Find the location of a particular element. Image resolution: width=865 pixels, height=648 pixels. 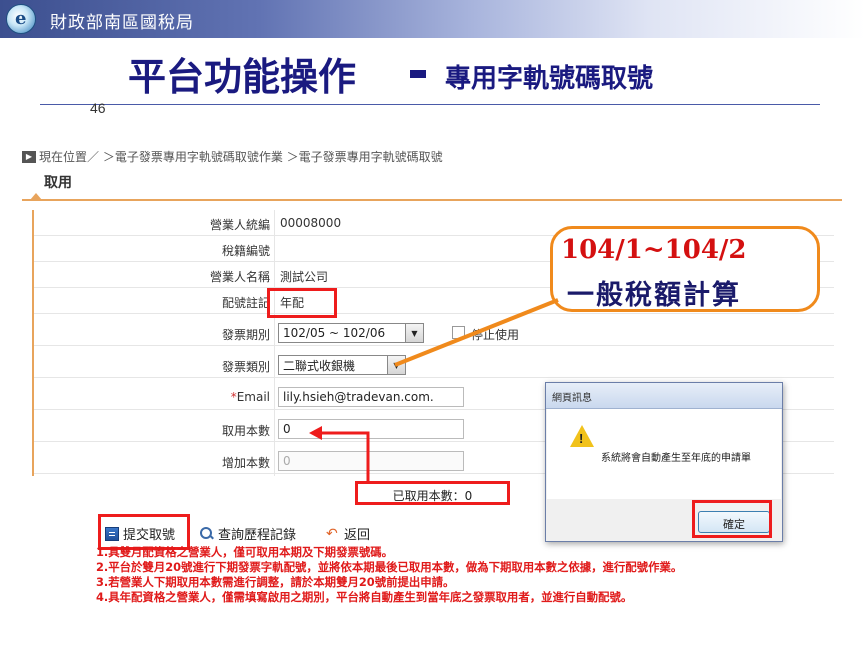

note-item: 1.具雙月配資格之營業人，僅可取用本期及下期發票號碼。 is located at coordinates (245, 552).